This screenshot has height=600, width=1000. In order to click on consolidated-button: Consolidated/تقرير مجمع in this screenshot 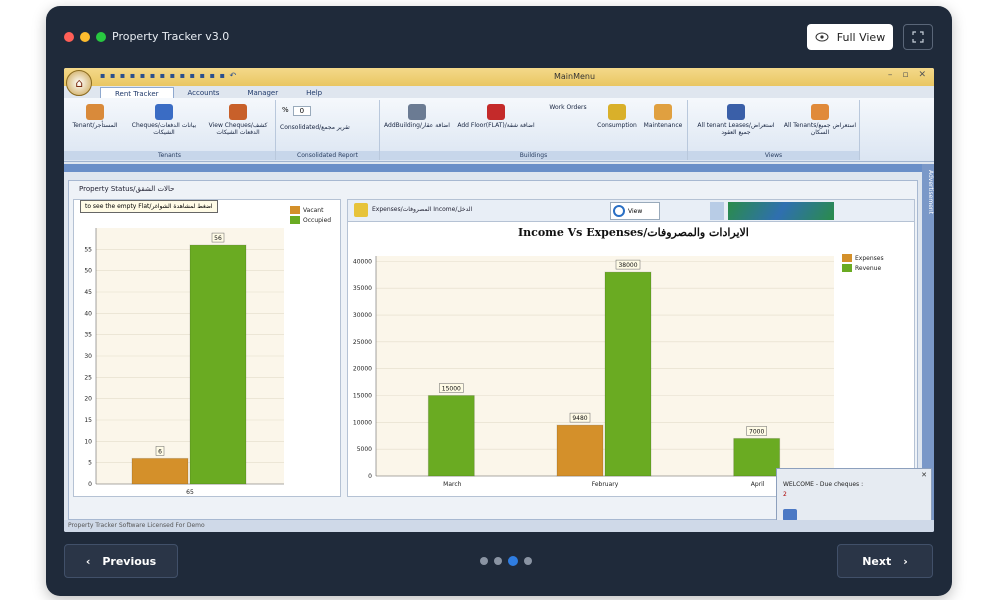, I will do `click(328, 127)`.